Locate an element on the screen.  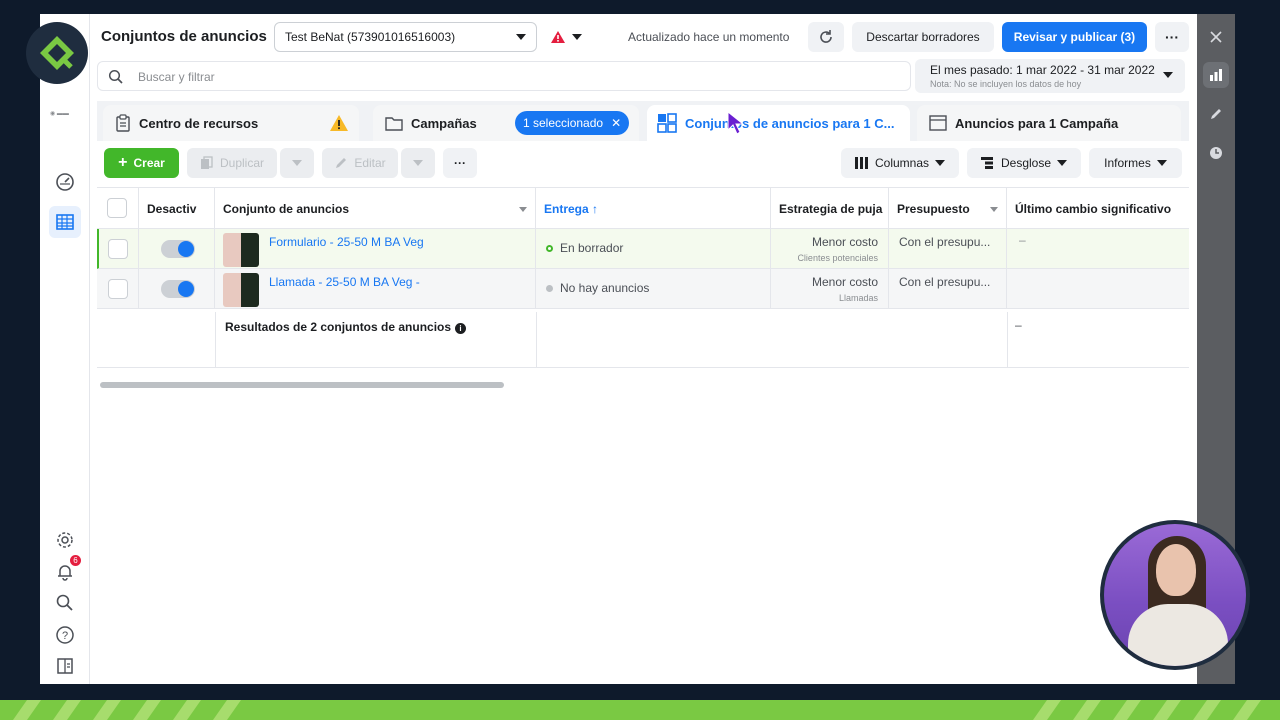
row-select-cell is located at coordinates (119, 249).